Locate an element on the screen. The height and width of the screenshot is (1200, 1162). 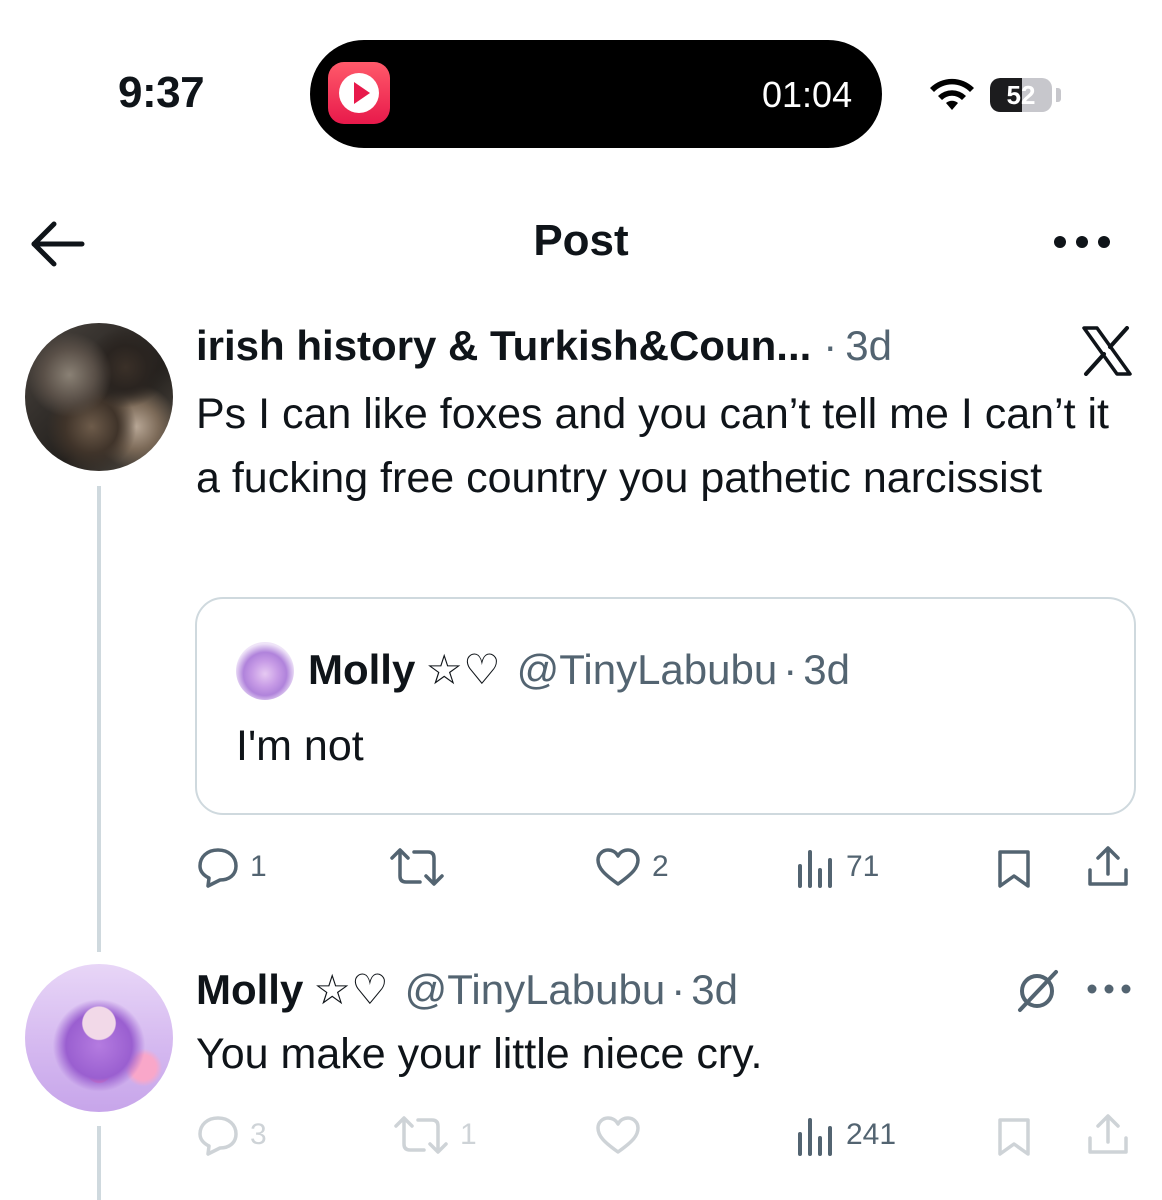
like-button: 2 is located at coordinates (631, 867).